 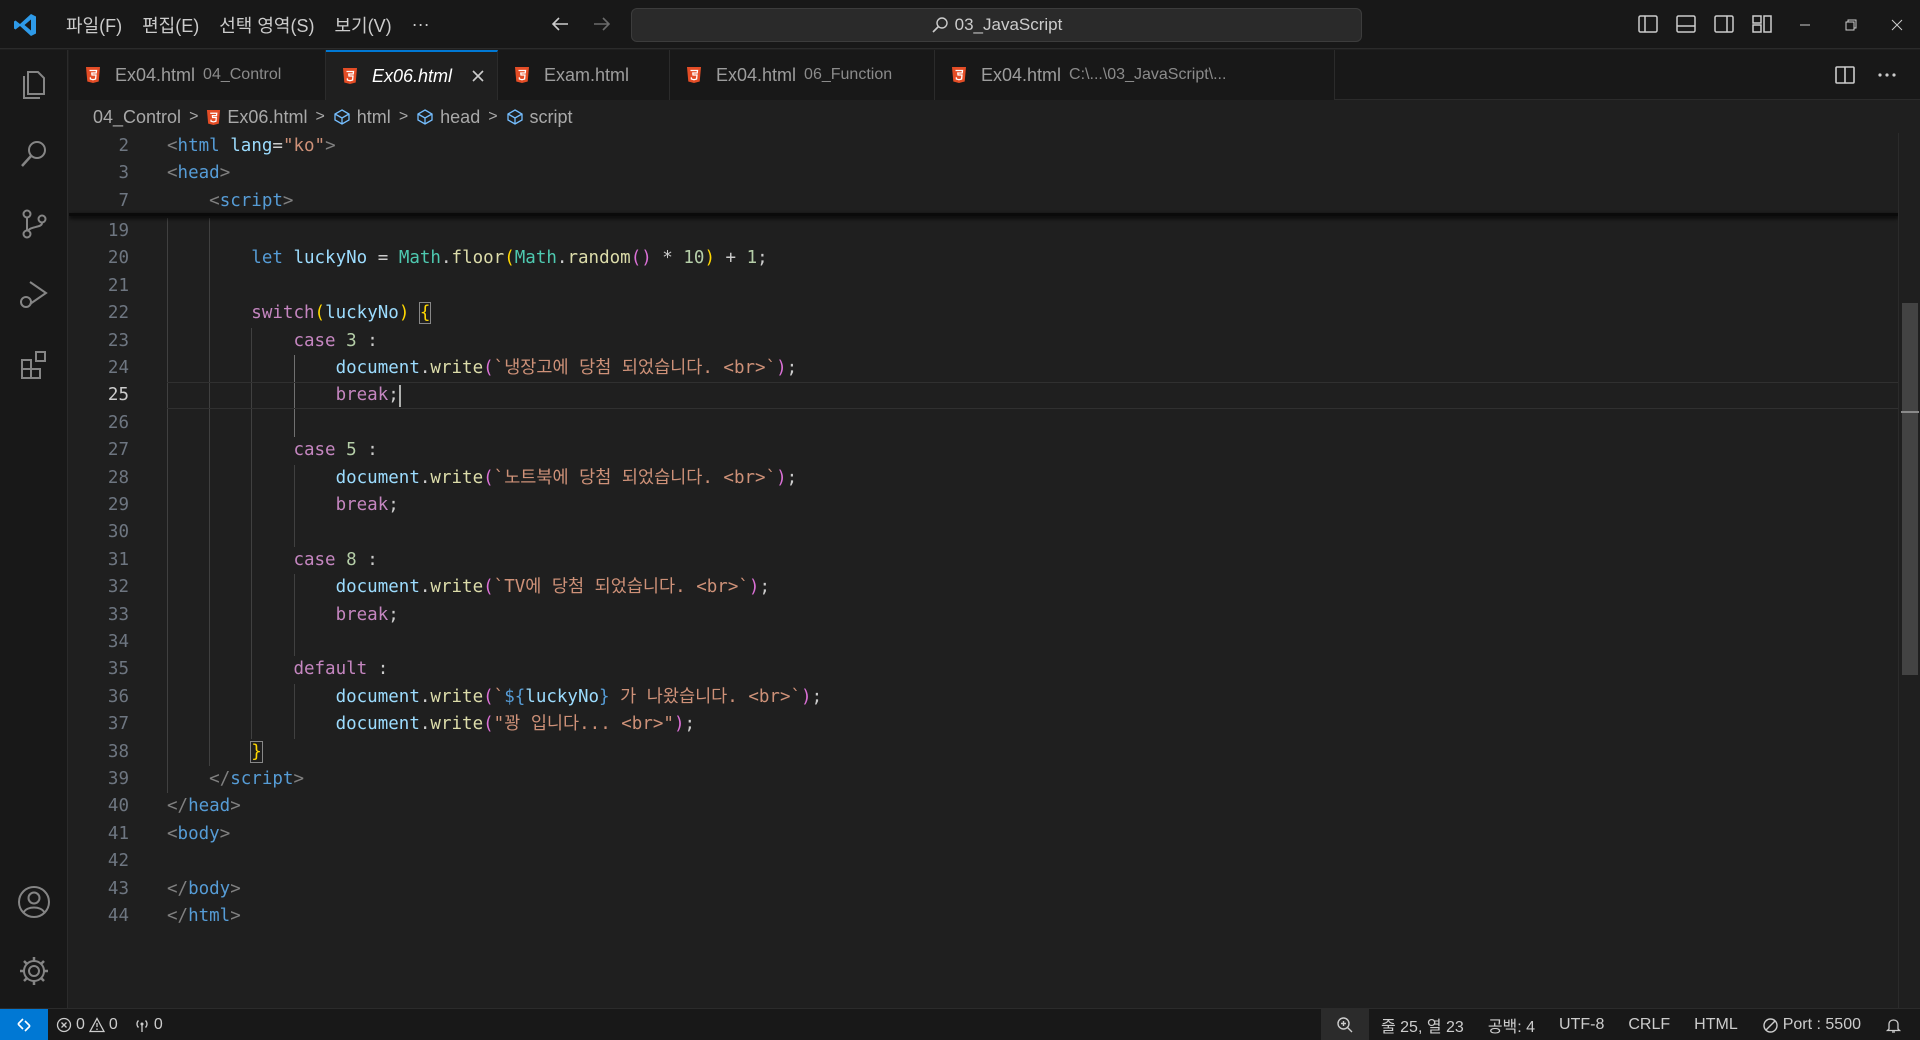 What do you see at coordinates (94, 25) in the screenshot?
I see `menu-file: 파일(F)` at bounding box center [94, 25].